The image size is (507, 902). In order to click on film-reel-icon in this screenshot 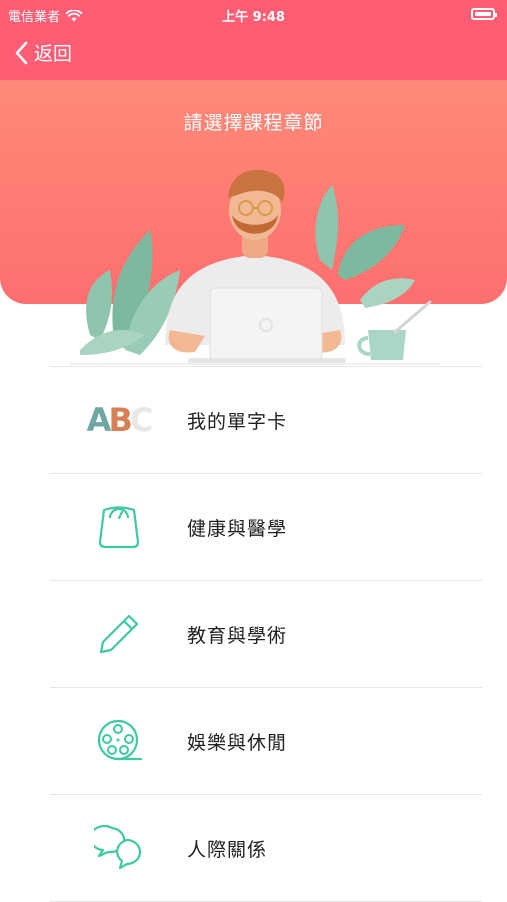, I will do `click(118, 741)`.